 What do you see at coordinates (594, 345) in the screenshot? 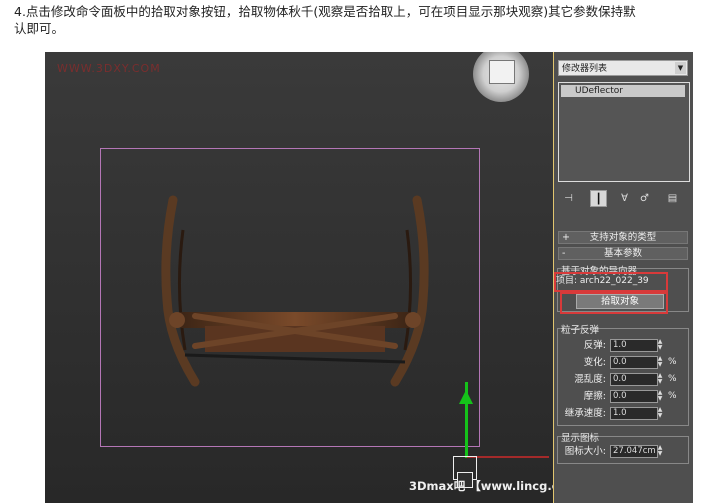
I see `param-label: 反弹:` at bounding box center [594, 345].